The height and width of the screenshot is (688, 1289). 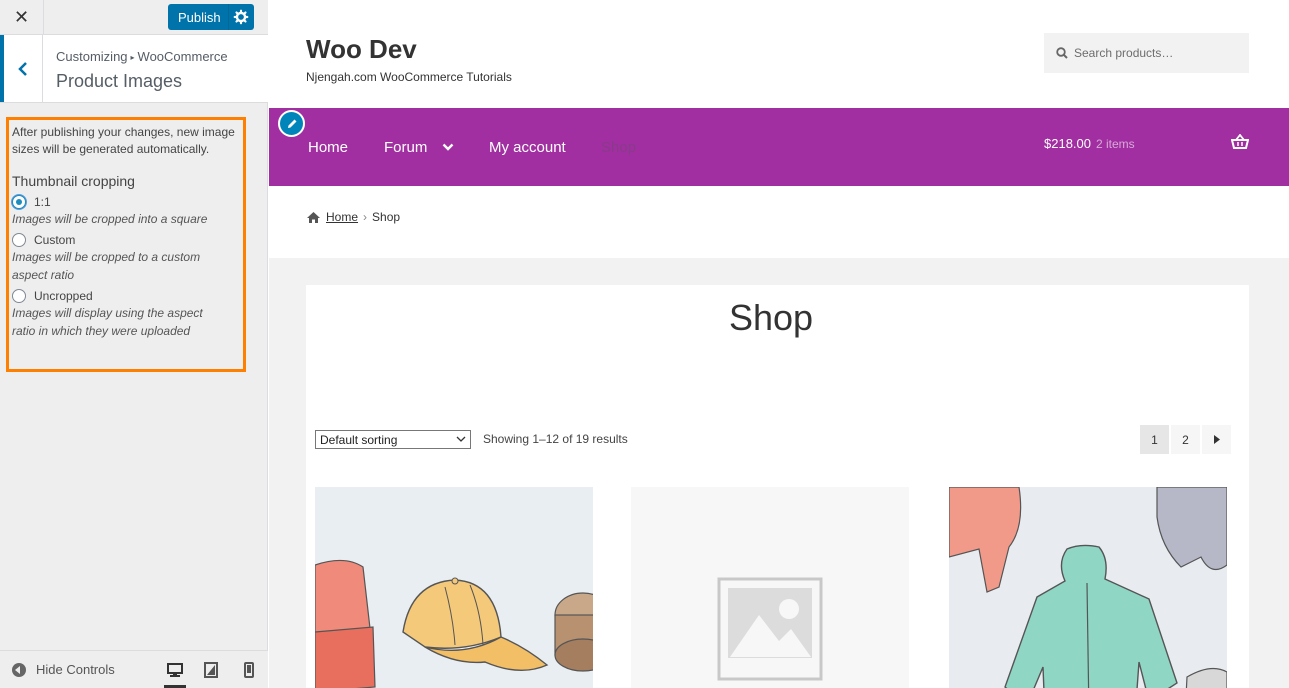 I want to click on arrow-right-icon, so click(x=1216, y=439).